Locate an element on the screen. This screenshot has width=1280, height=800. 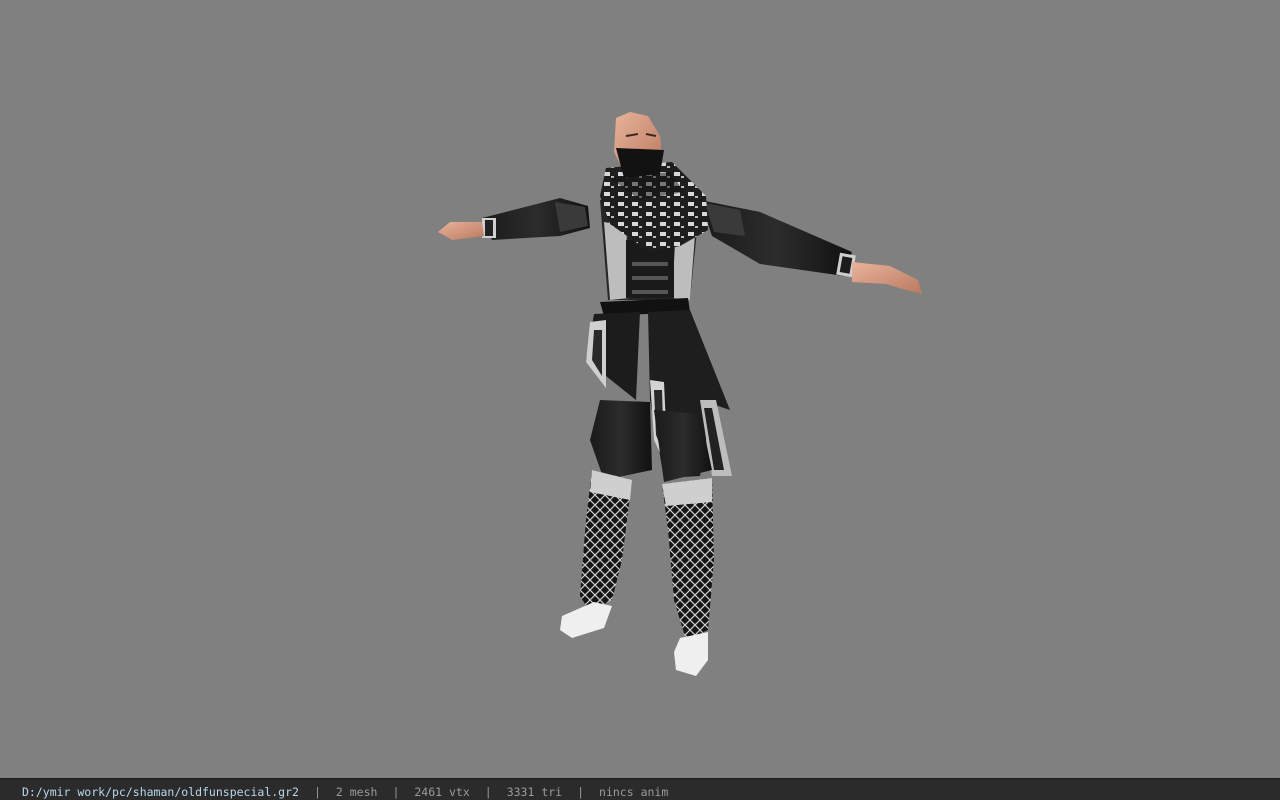
triangle-count: 3331 tri is located at coordinates (534, 792).